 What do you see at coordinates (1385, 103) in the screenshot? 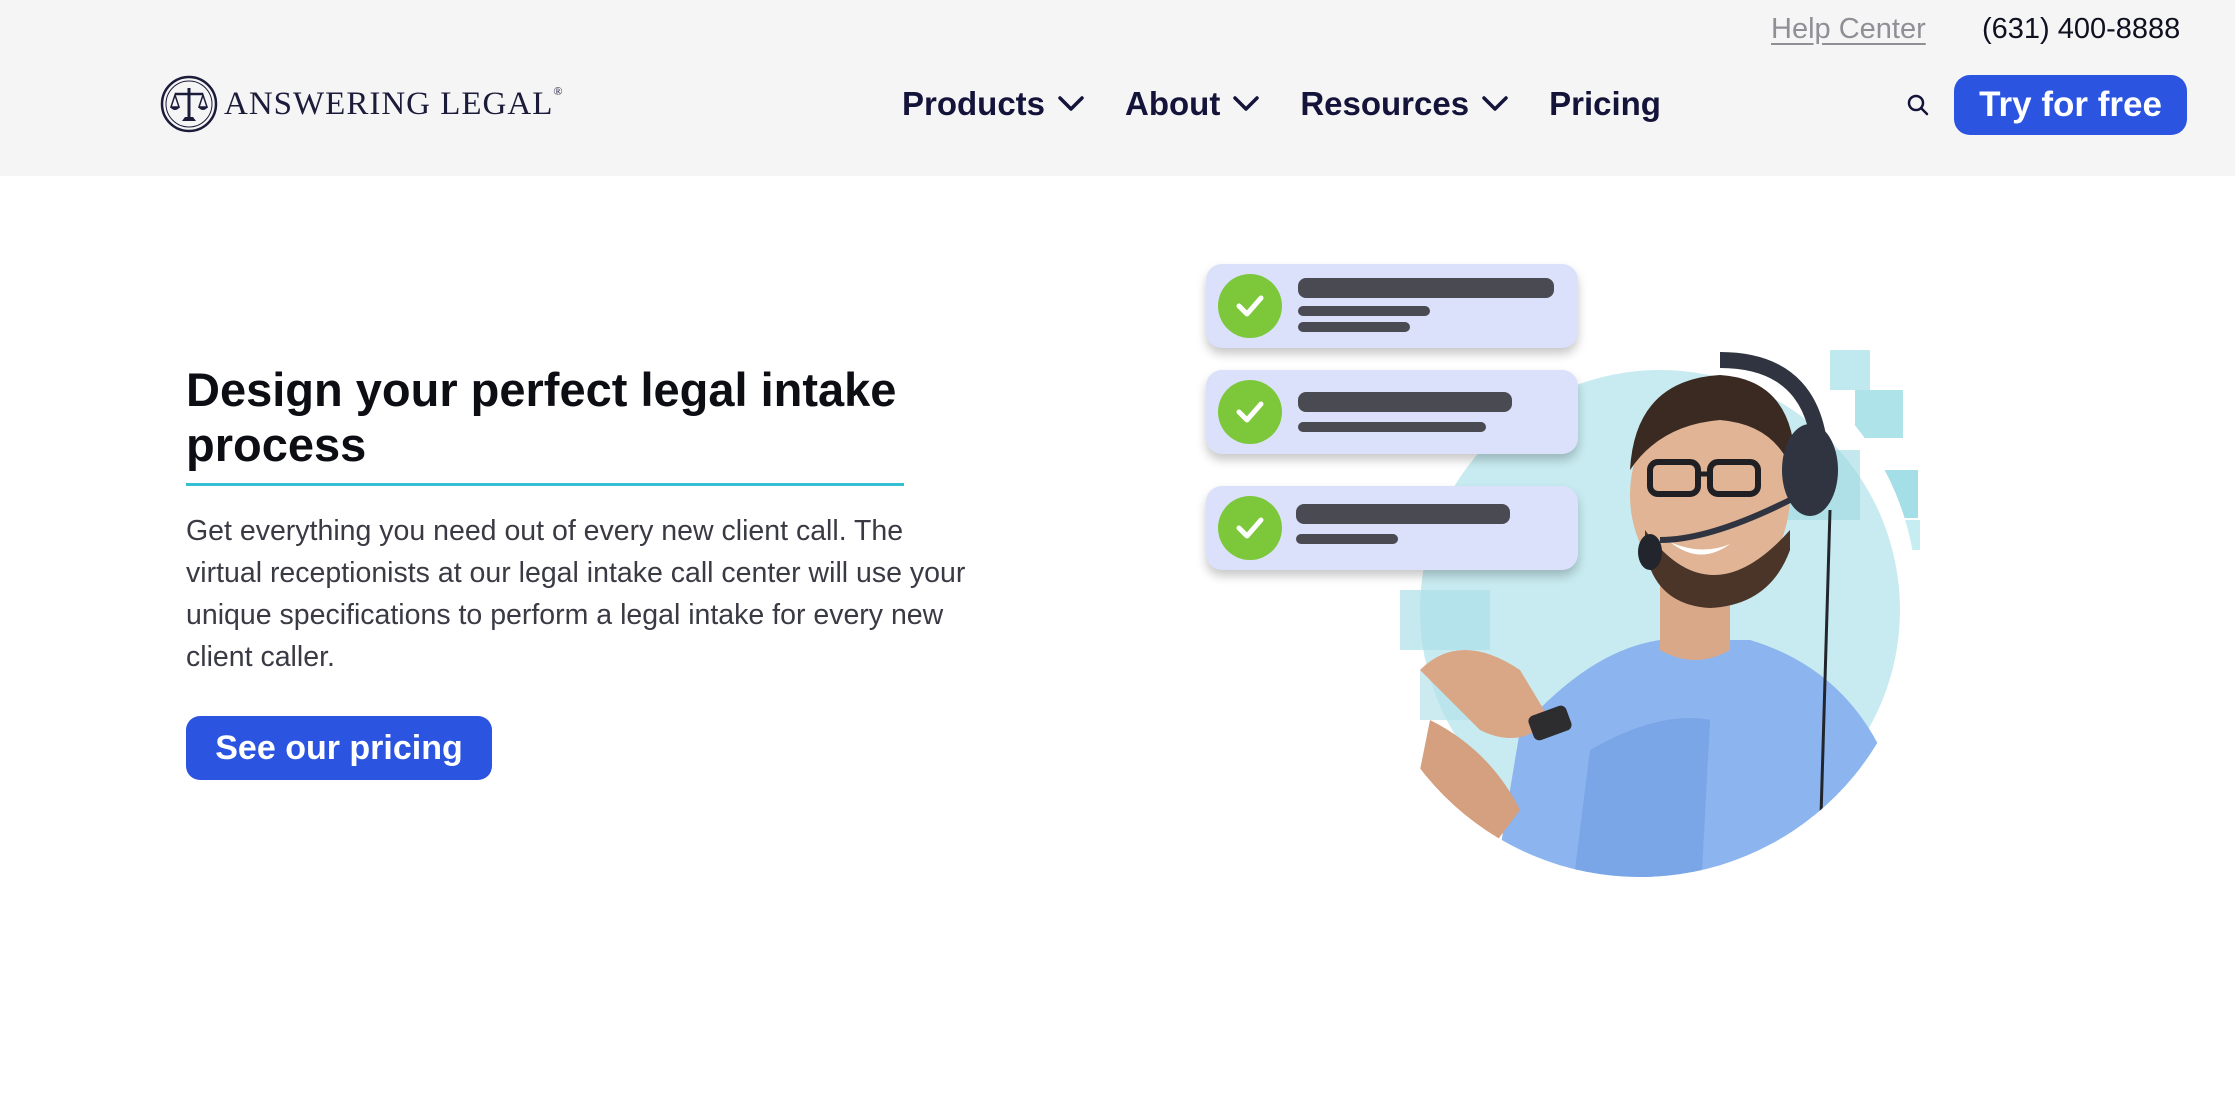
I see `nav-item-label: Resources` at bounding box center [1385, 103].